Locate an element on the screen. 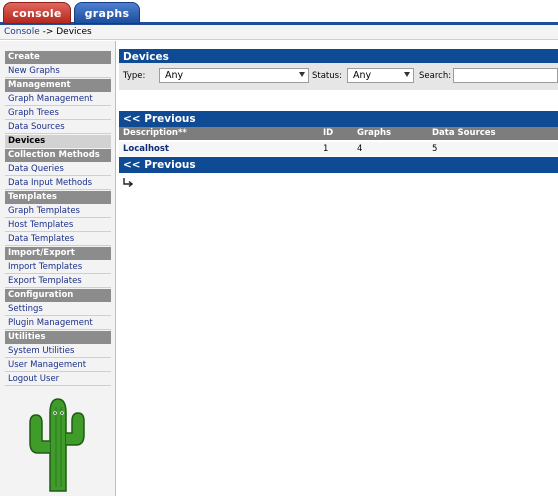  sidebar-item-data-input-methods: Data Input Methods is located at coordinates (58, 183).